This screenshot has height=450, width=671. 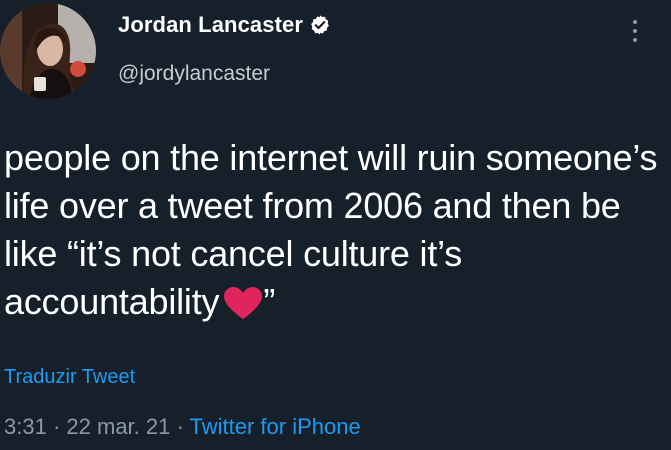 I want to click on tweet-meta: 3:31 · 22 mar. 21 · Twitter for iPhone, so click(x=182, y=427).